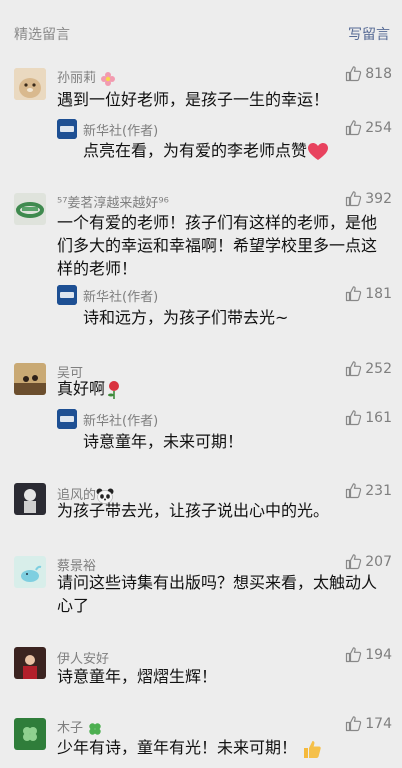 The image size is (402, 768). I want to click on comment-text: 诗意童年，熠熠生辉！, so click(137, 676).